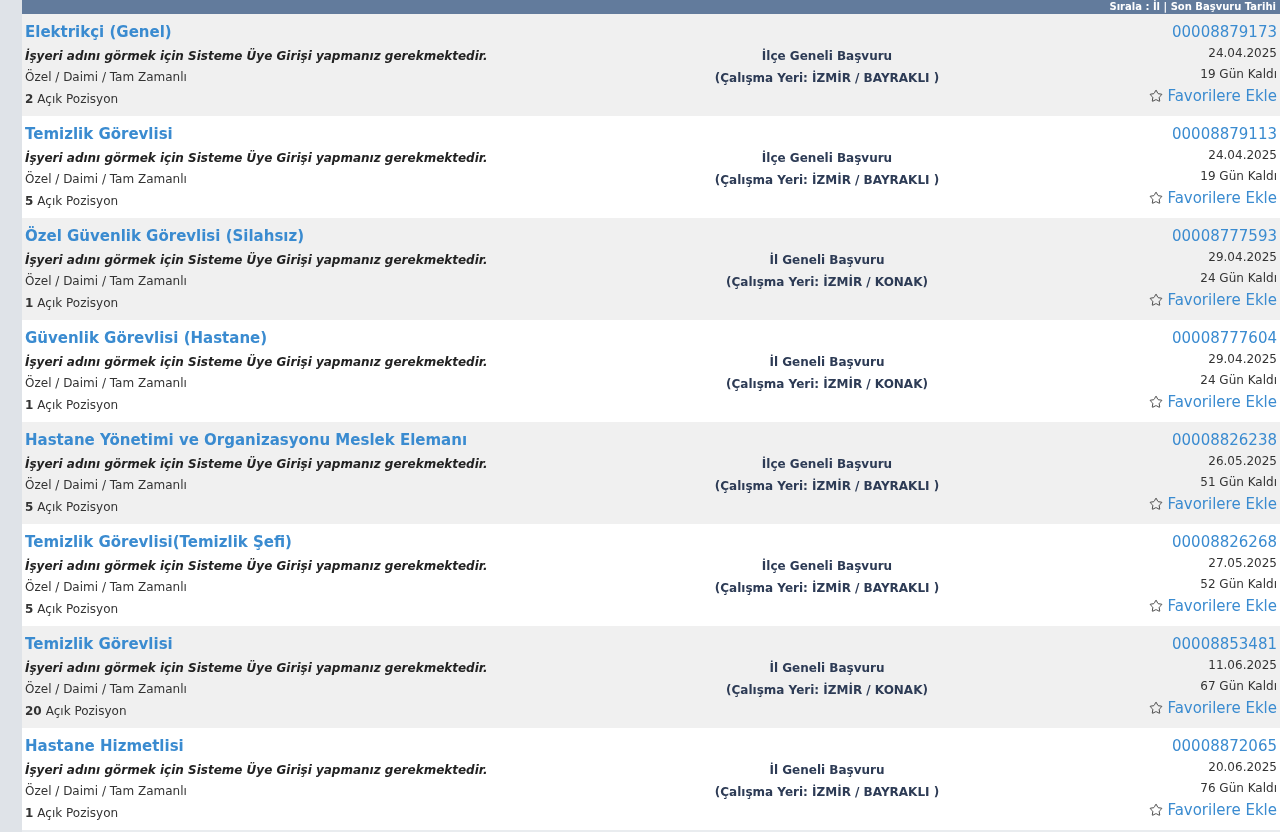 The height and width of the screenshot is (832, 1280). Describe the element at coordinates (165, 236) in the screenshot. I see `job-title-link: Özel Güvenlik Görevlisi (Silahsız)` at that location.